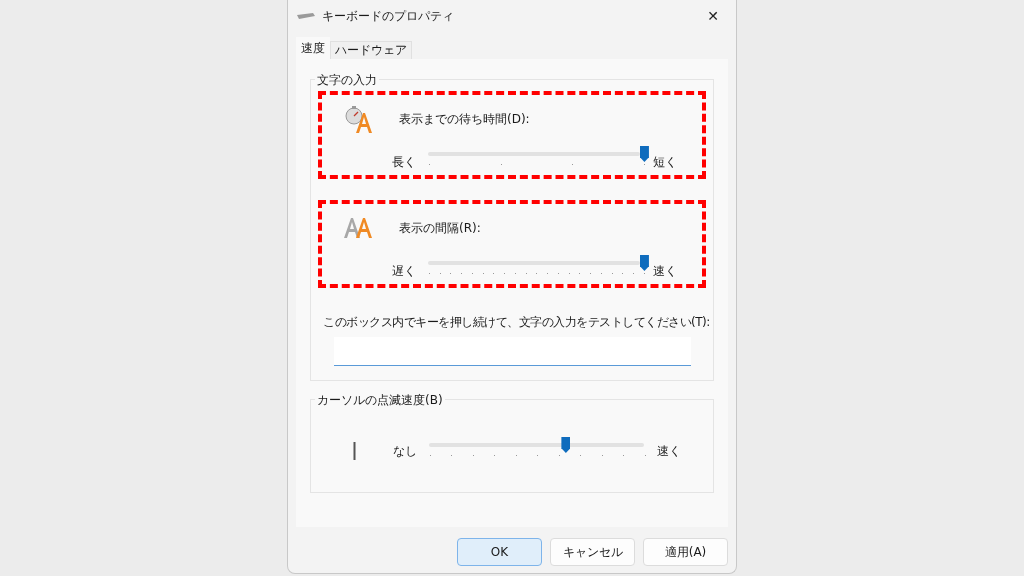 The image size is (1024, 576). I want to click on tab: 速度, so click(313, 48).